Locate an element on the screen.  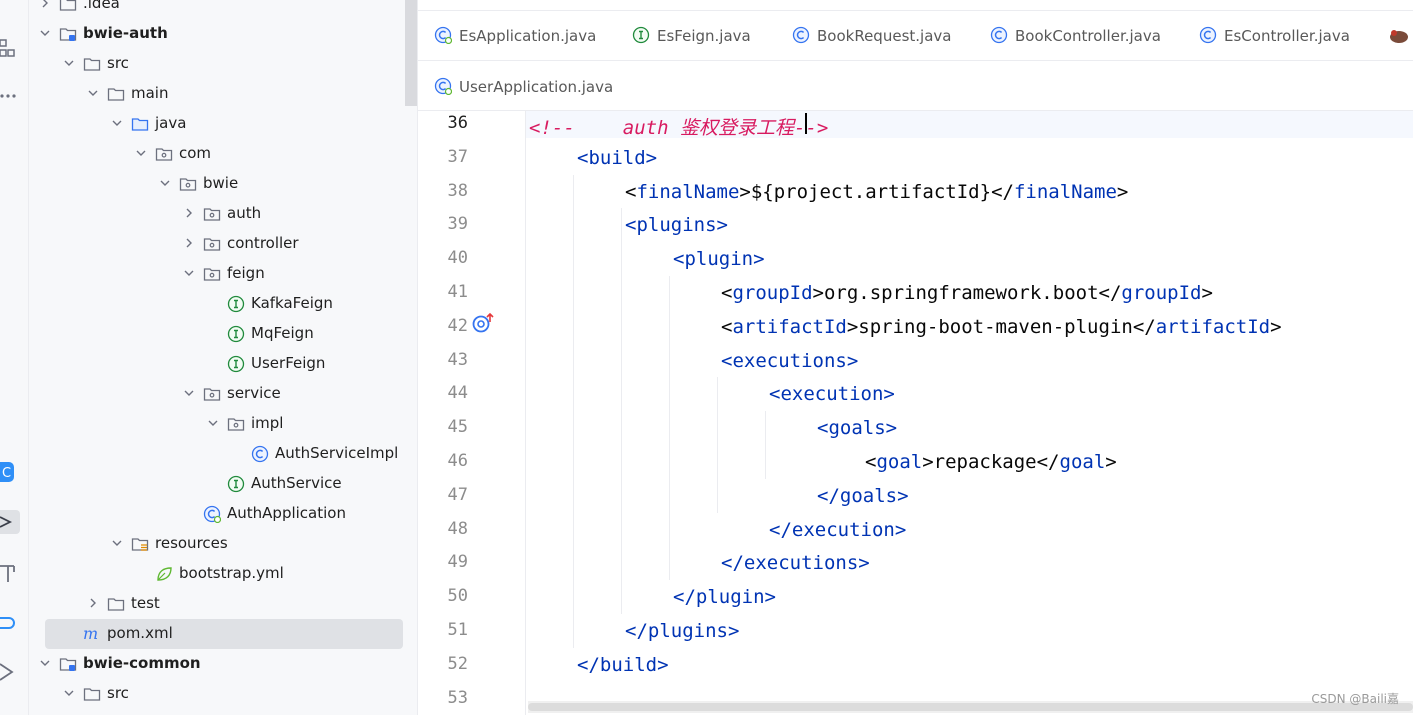
code-line: </goals> is located at coordinates (863, 496).